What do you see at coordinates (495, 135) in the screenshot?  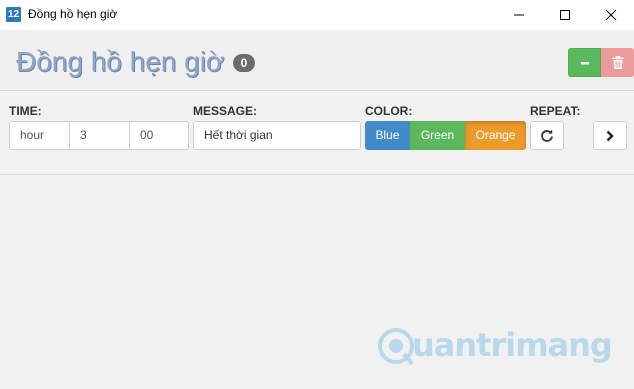 I see `color-orange-button: Orange` at bounding box center [495, 135].